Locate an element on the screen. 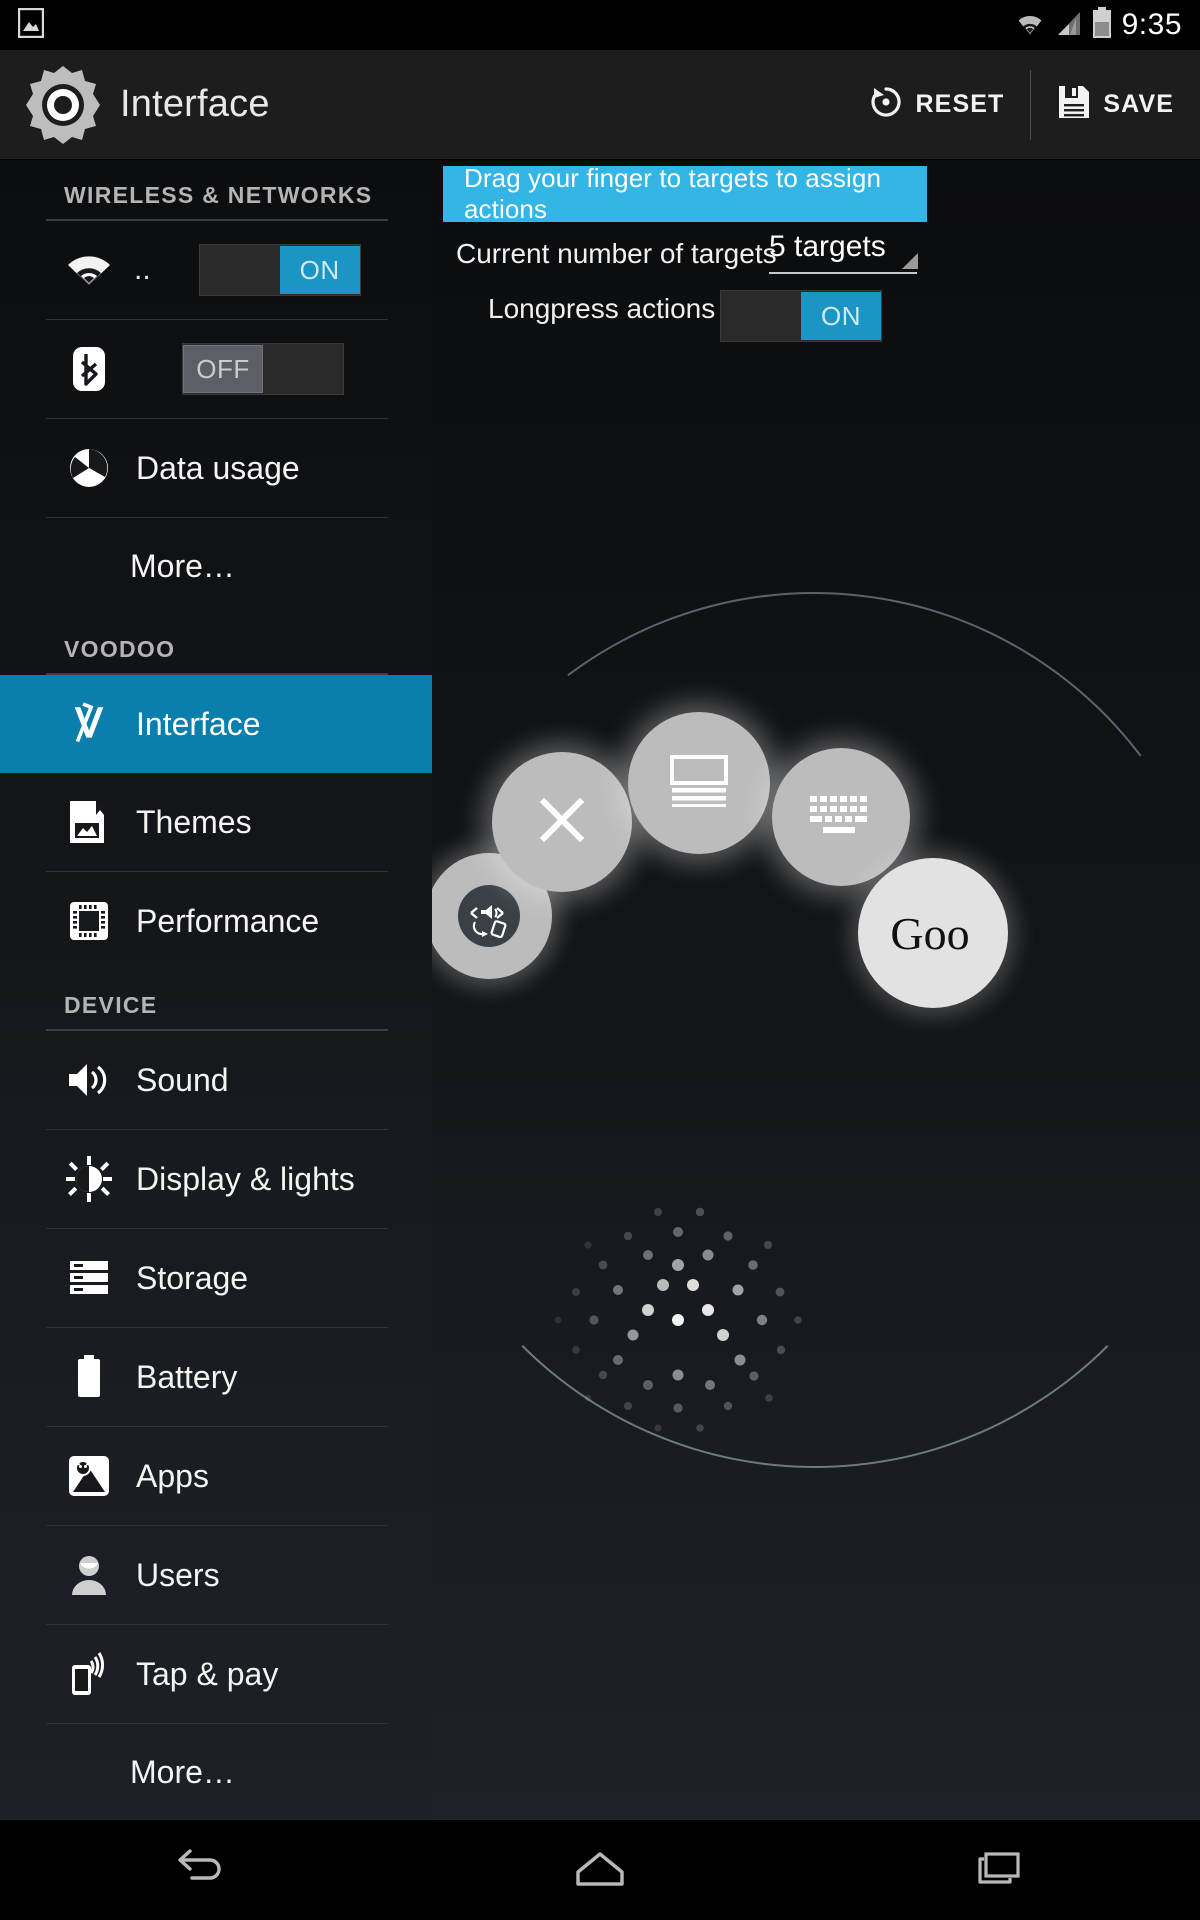  sidebar-item-label: Data usage is located at coordinates (218, 467).